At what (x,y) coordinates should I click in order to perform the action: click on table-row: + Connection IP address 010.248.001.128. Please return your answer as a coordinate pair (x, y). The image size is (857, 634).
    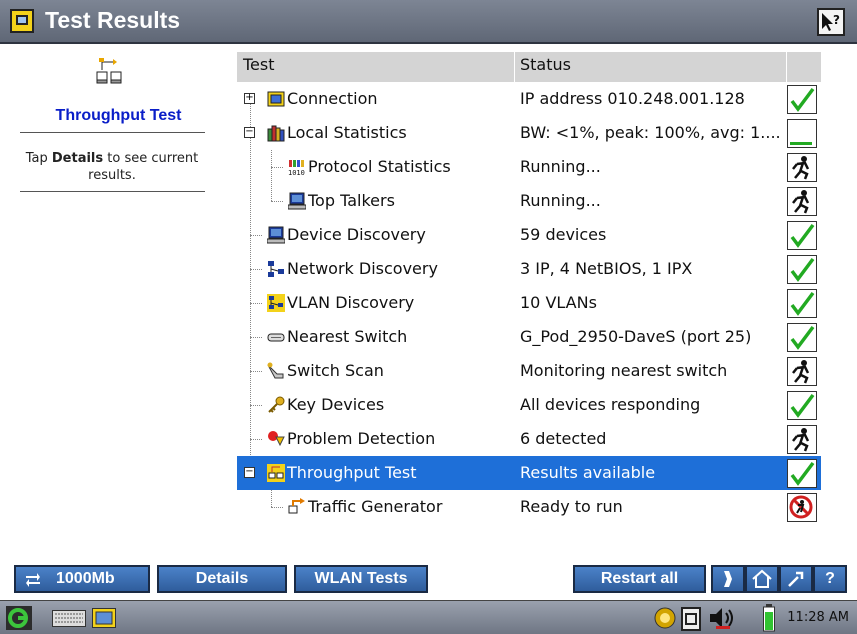
    Looking at the image, I should click on (529, 99).